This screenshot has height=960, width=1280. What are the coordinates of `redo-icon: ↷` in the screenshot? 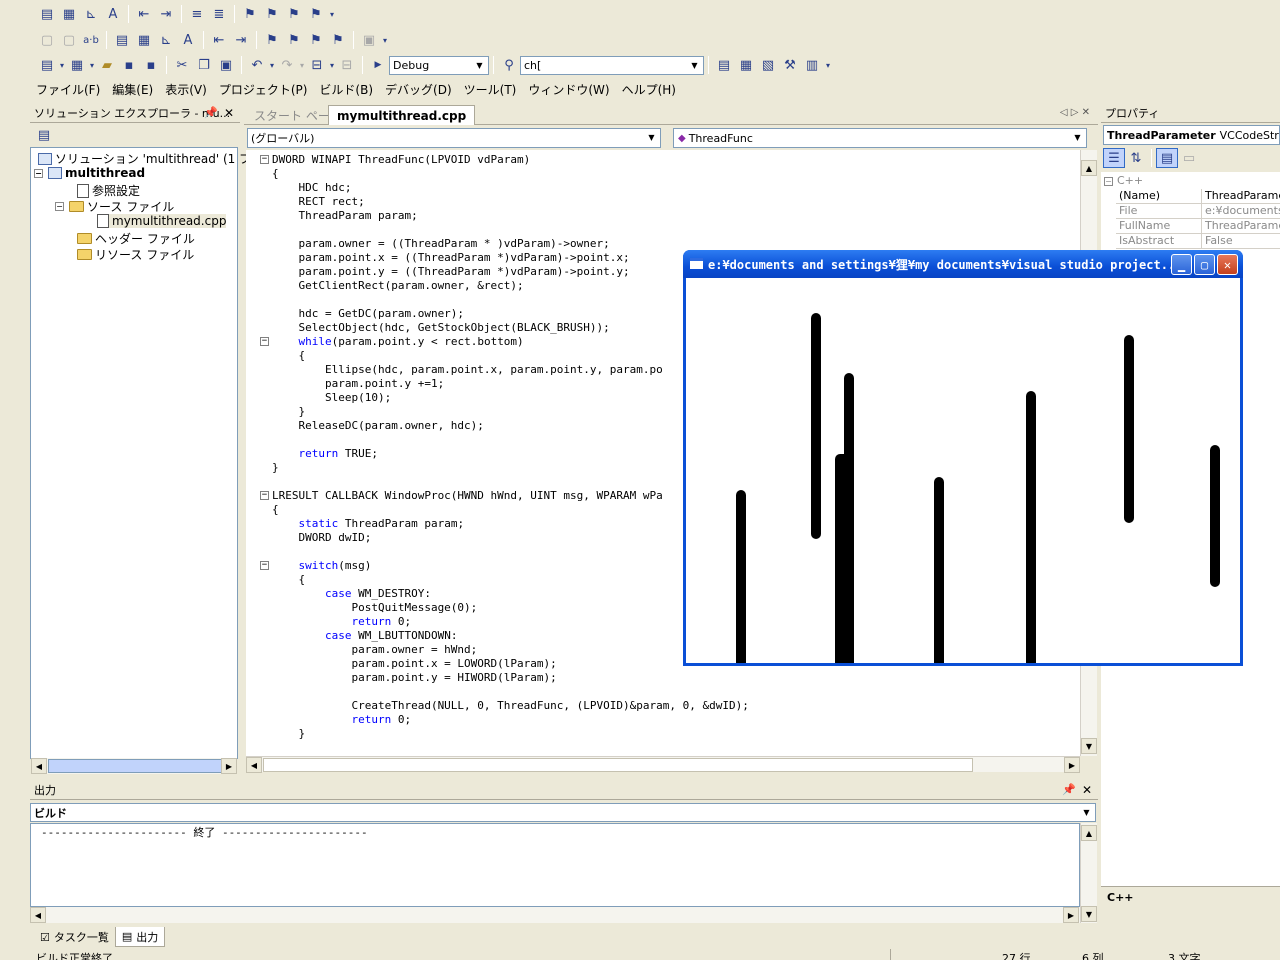 It's located at (287, 65).